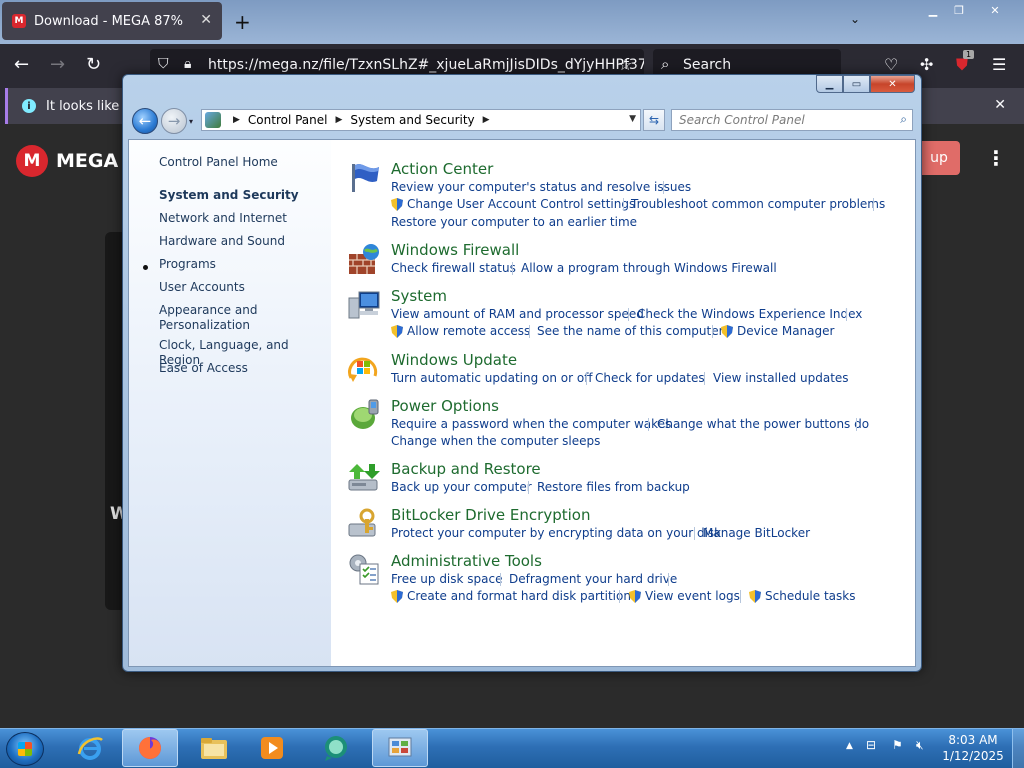 Image resolution: width=1024 pixels, height=768 pixels. What do you see at coordinates (926, 64) in the screenshot?
I see `extensions-icon: ✣` at bounding box center [926, 64].